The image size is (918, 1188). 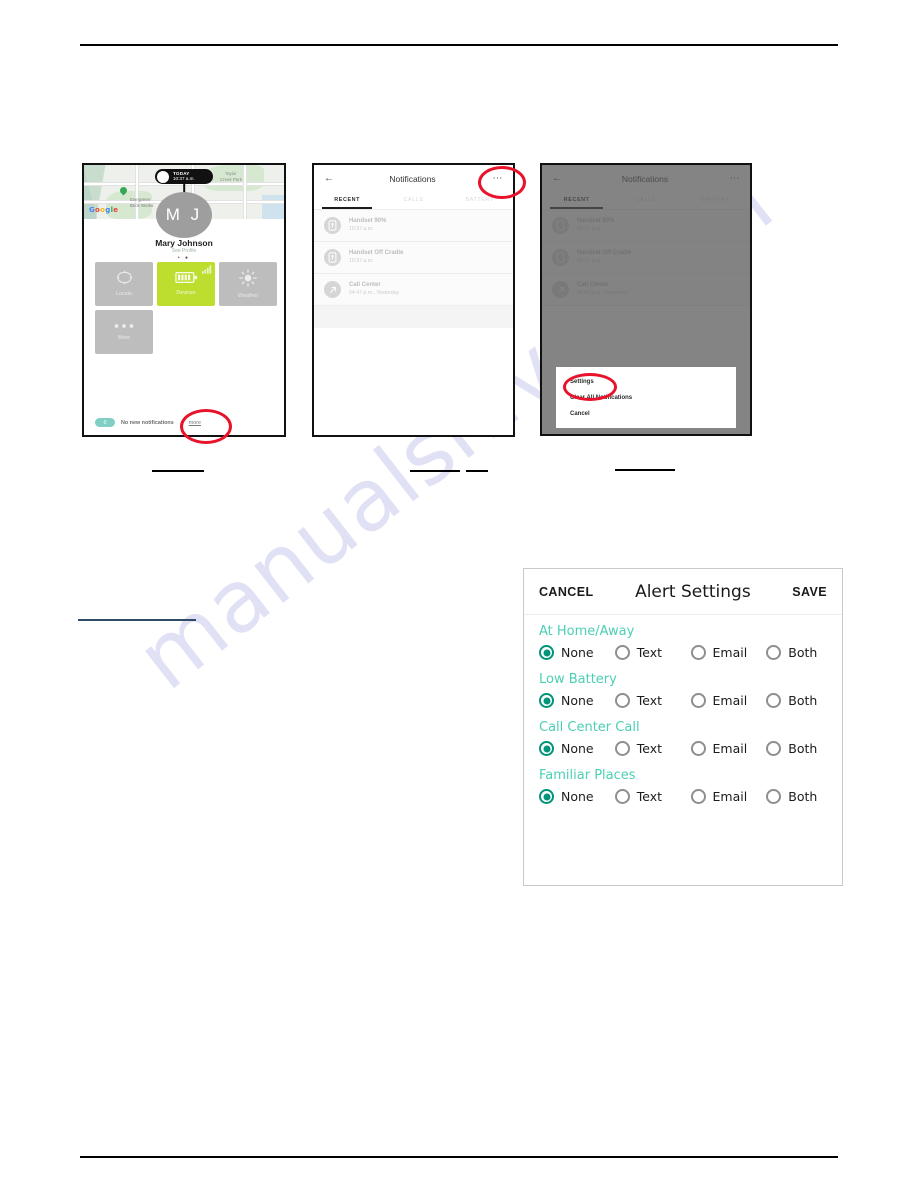 I want to click on cancel-button: CANCEL, so click(x=566, y=592).